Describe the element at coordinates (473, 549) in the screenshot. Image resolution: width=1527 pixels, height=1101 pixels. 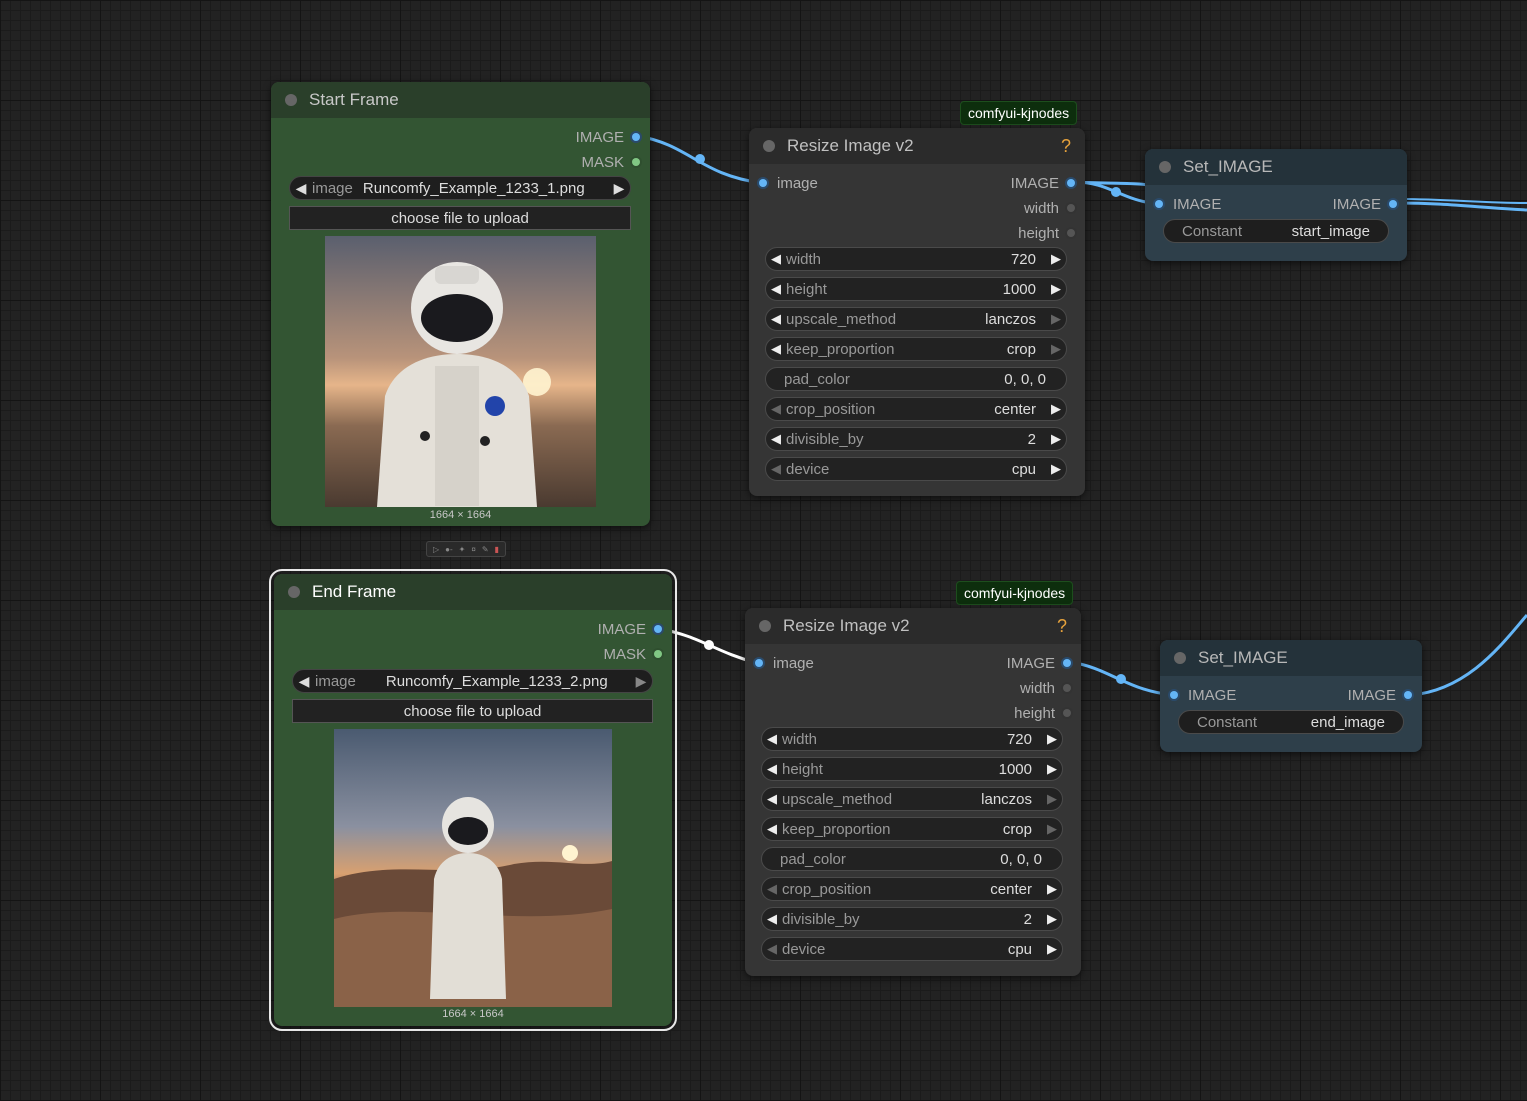
I see `info-icon: ¤` at that location.